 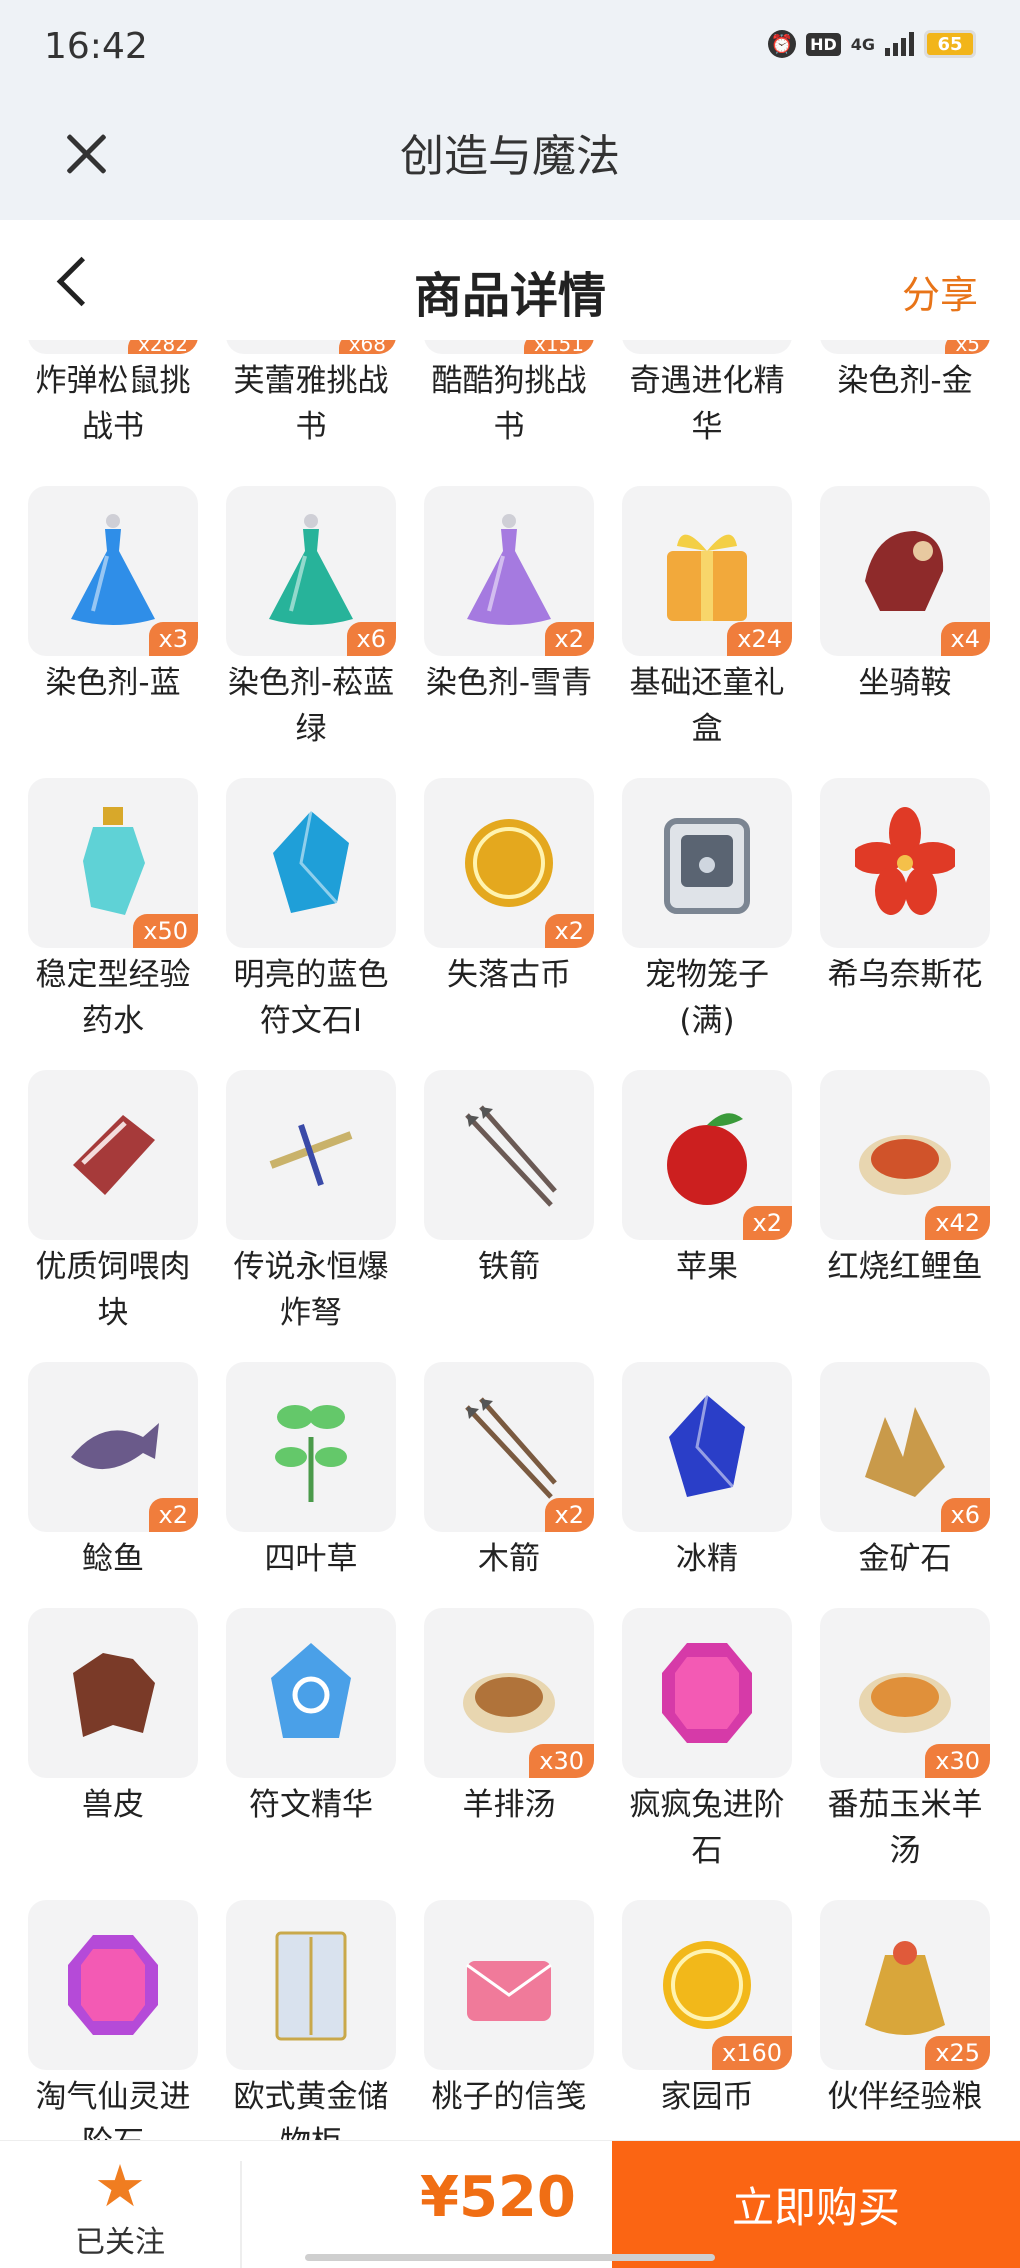 I want to click on grid-item: x2 木箭, so click(x=509, y=1472).